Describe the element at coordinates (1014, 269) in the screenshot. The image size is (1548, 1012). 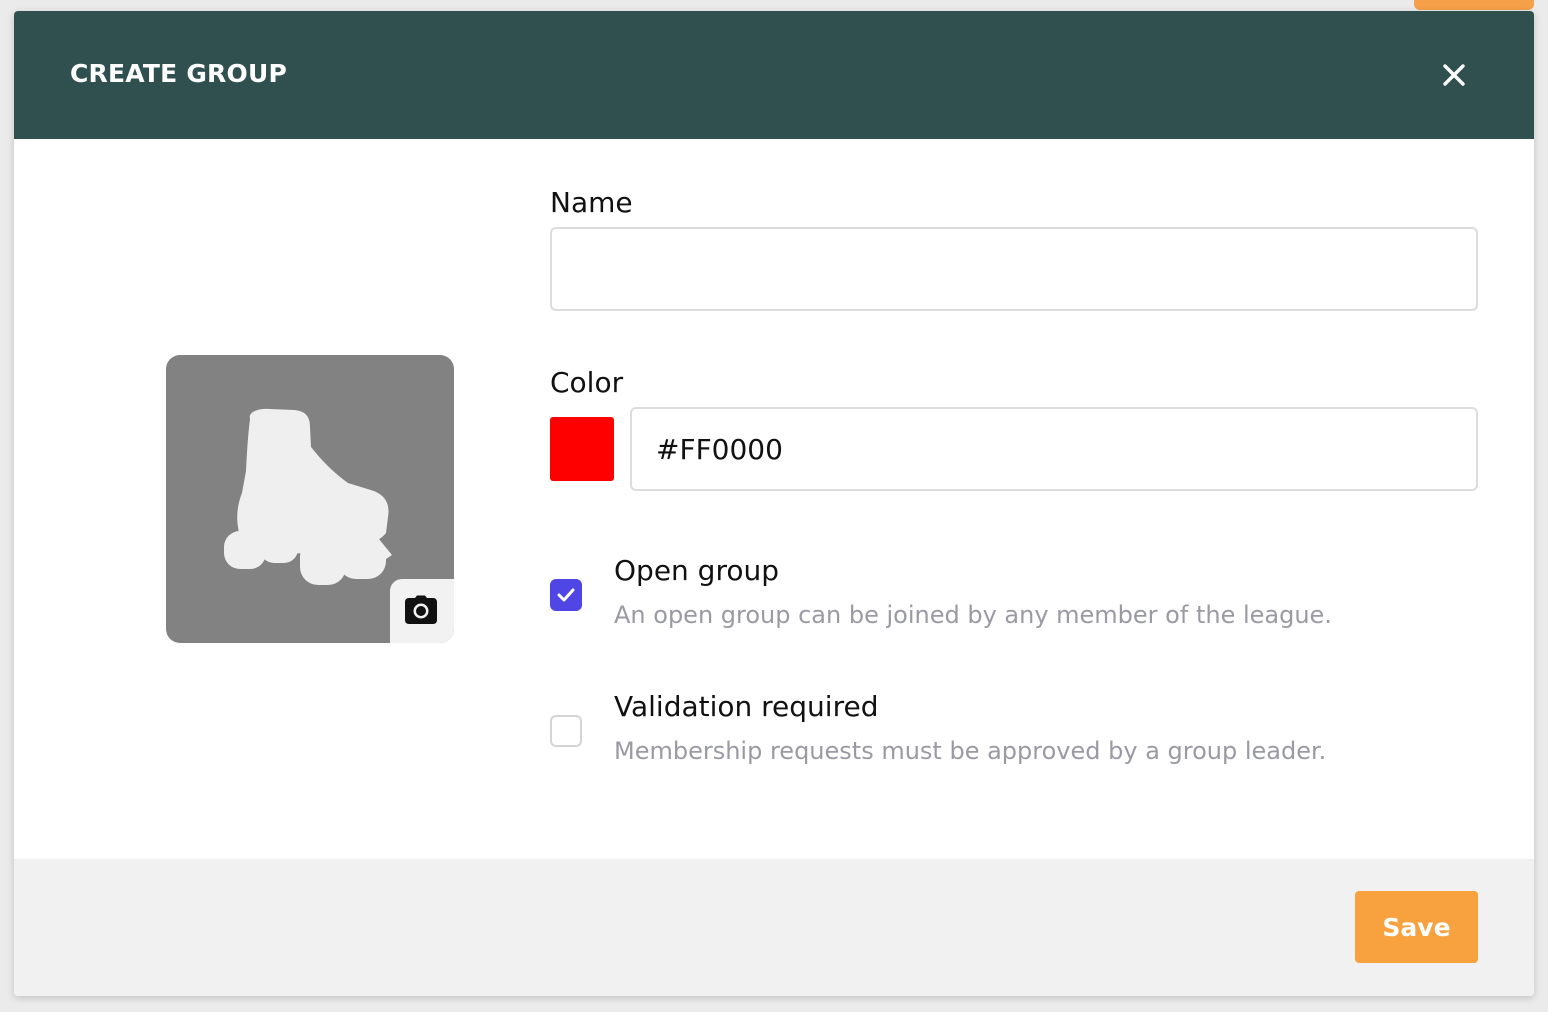
I see `name-input` at that location.